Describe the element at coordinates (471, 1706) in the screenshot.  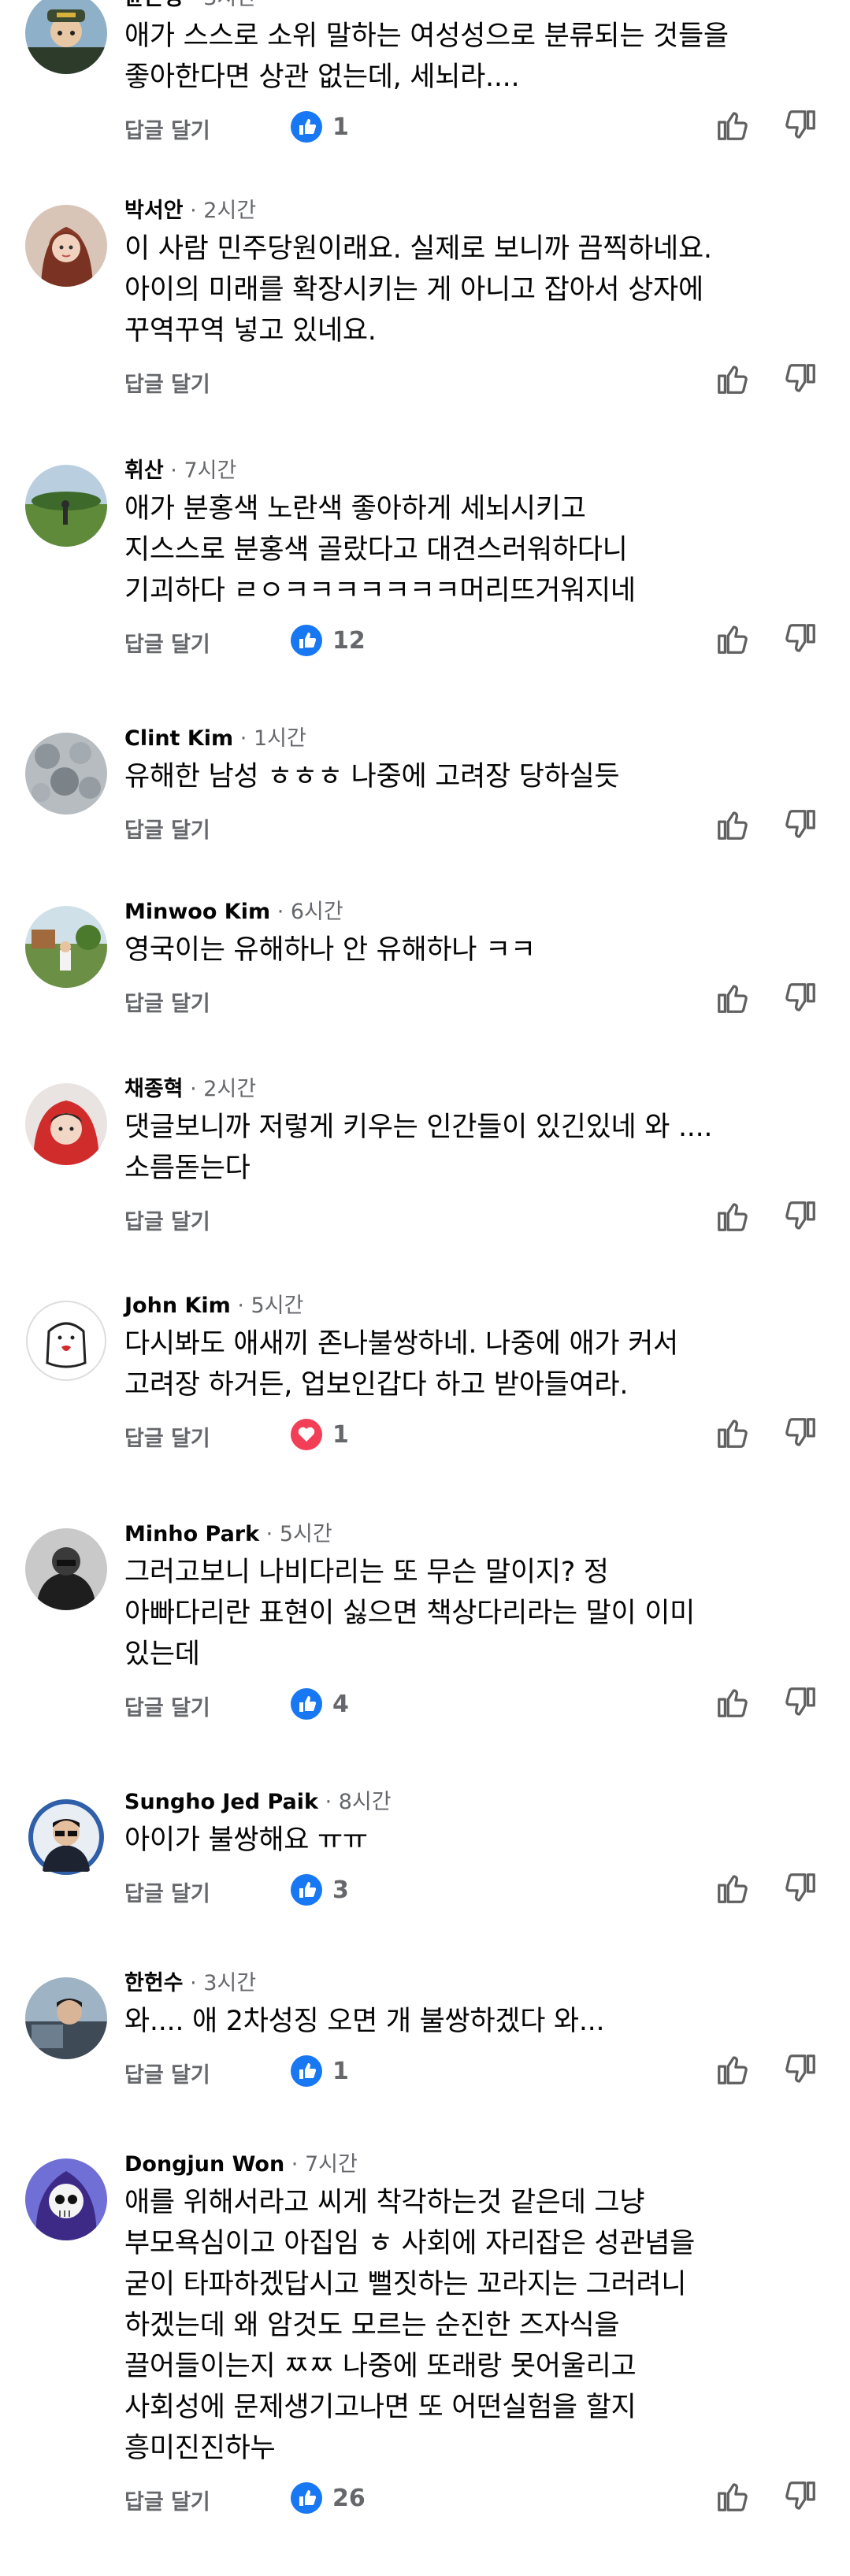
I see `comment-actions: 답글 달기 4` at that location.